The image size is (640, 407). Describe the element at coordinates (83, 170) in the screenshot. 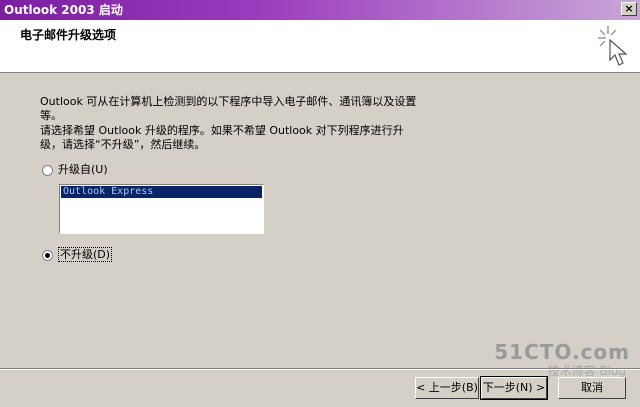

I see `upgrade-from-label: 升级自(U)` at that location.